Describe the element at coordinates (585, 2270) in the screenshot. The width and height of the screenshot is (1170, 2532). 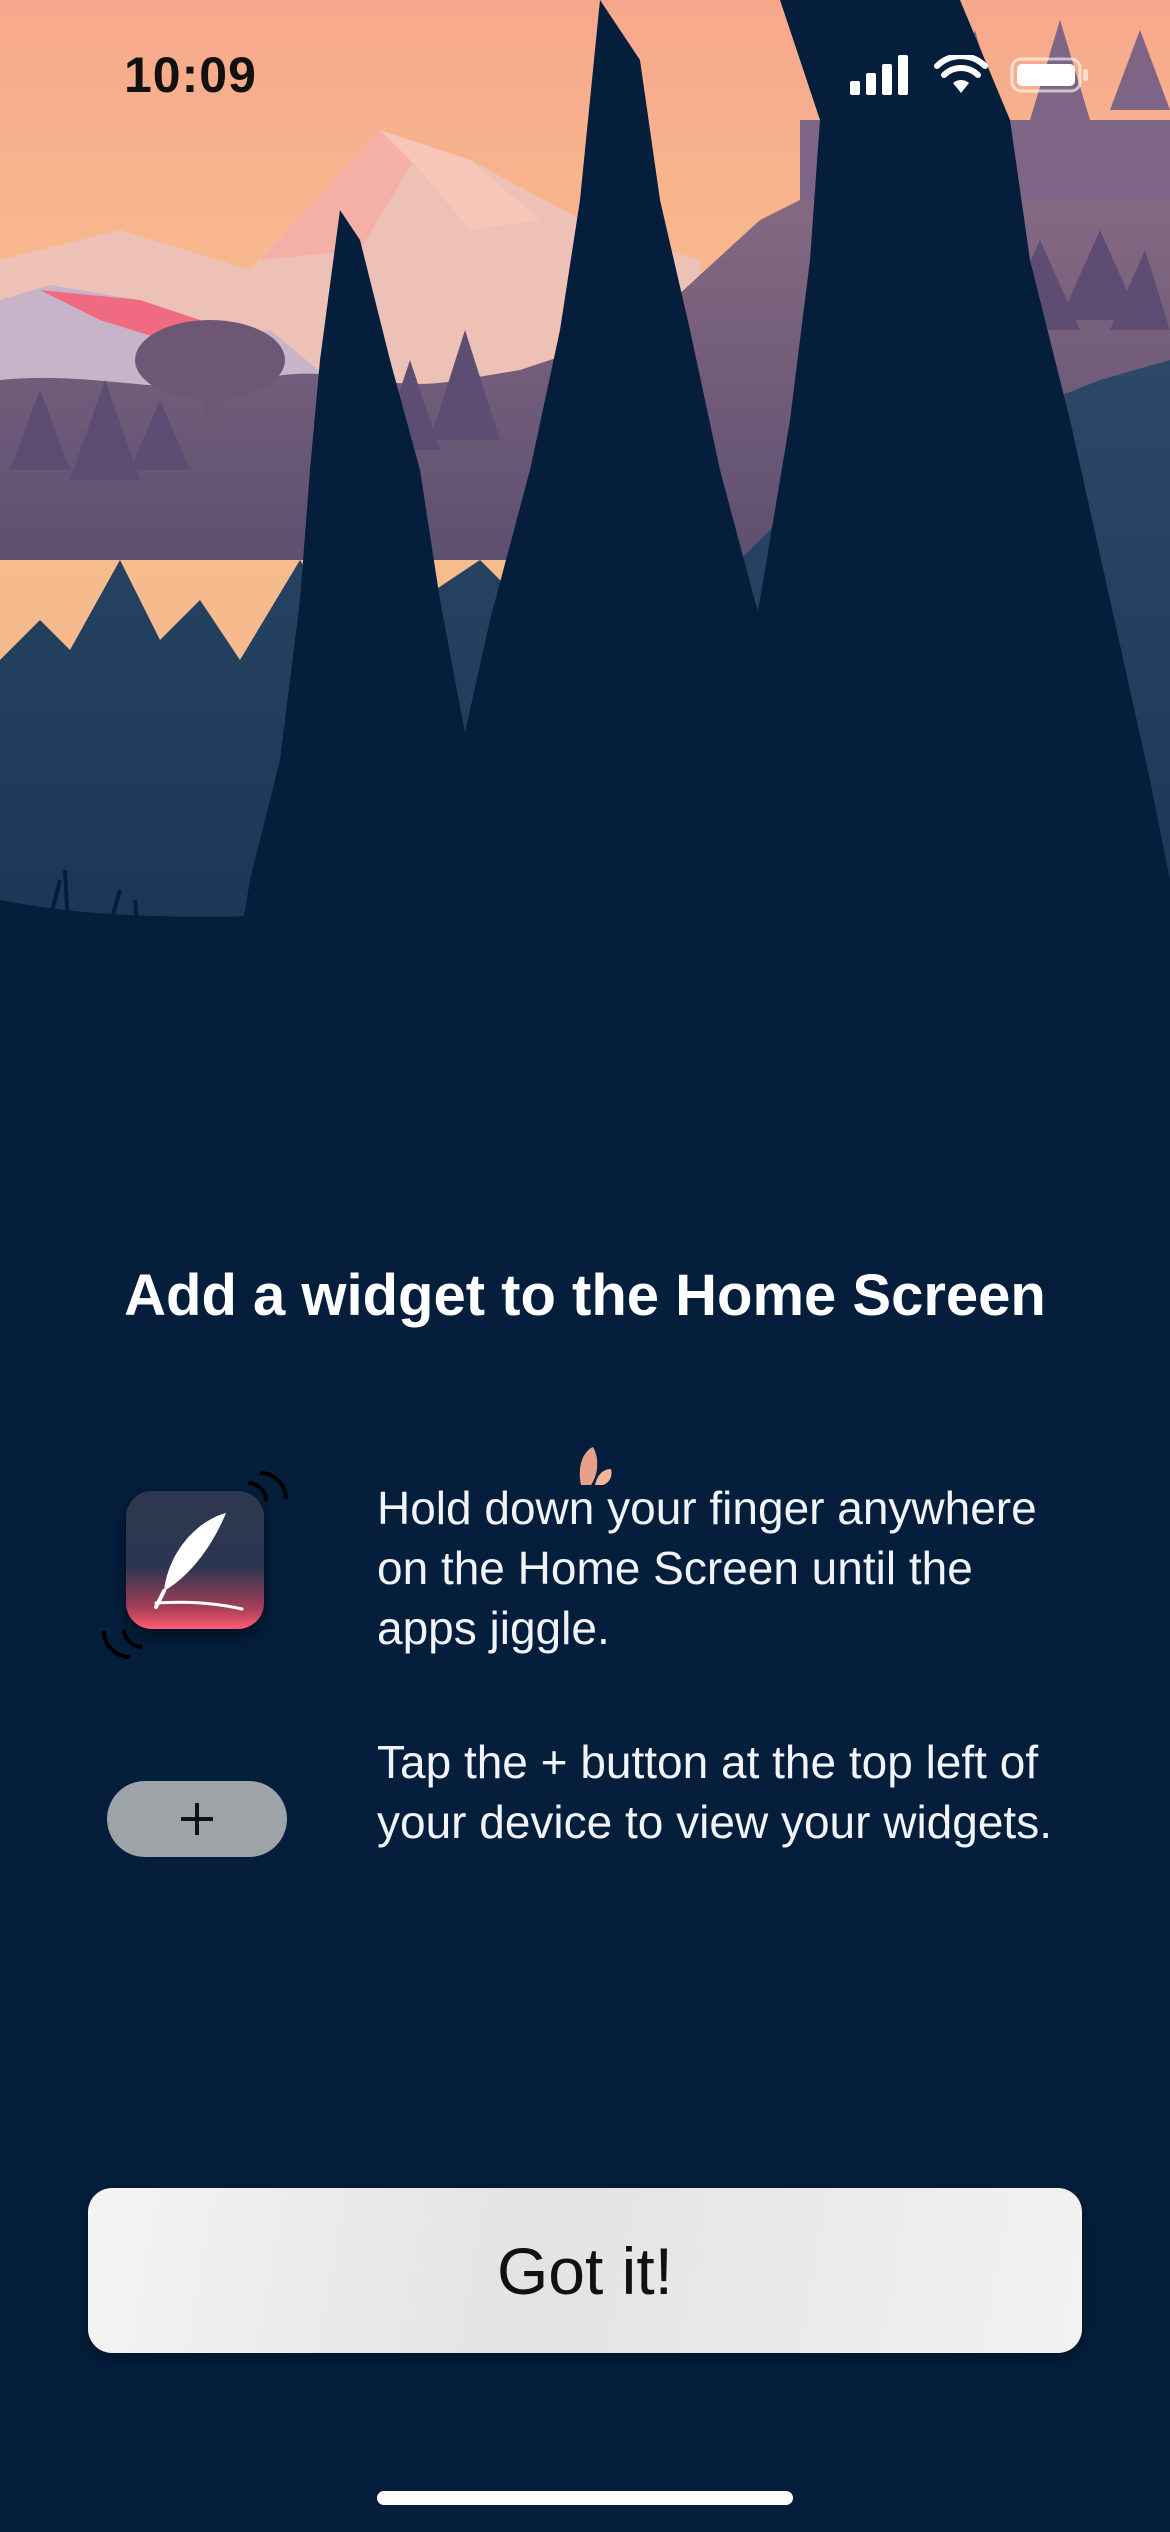
I see `got-it-button: Got it!` at that location.